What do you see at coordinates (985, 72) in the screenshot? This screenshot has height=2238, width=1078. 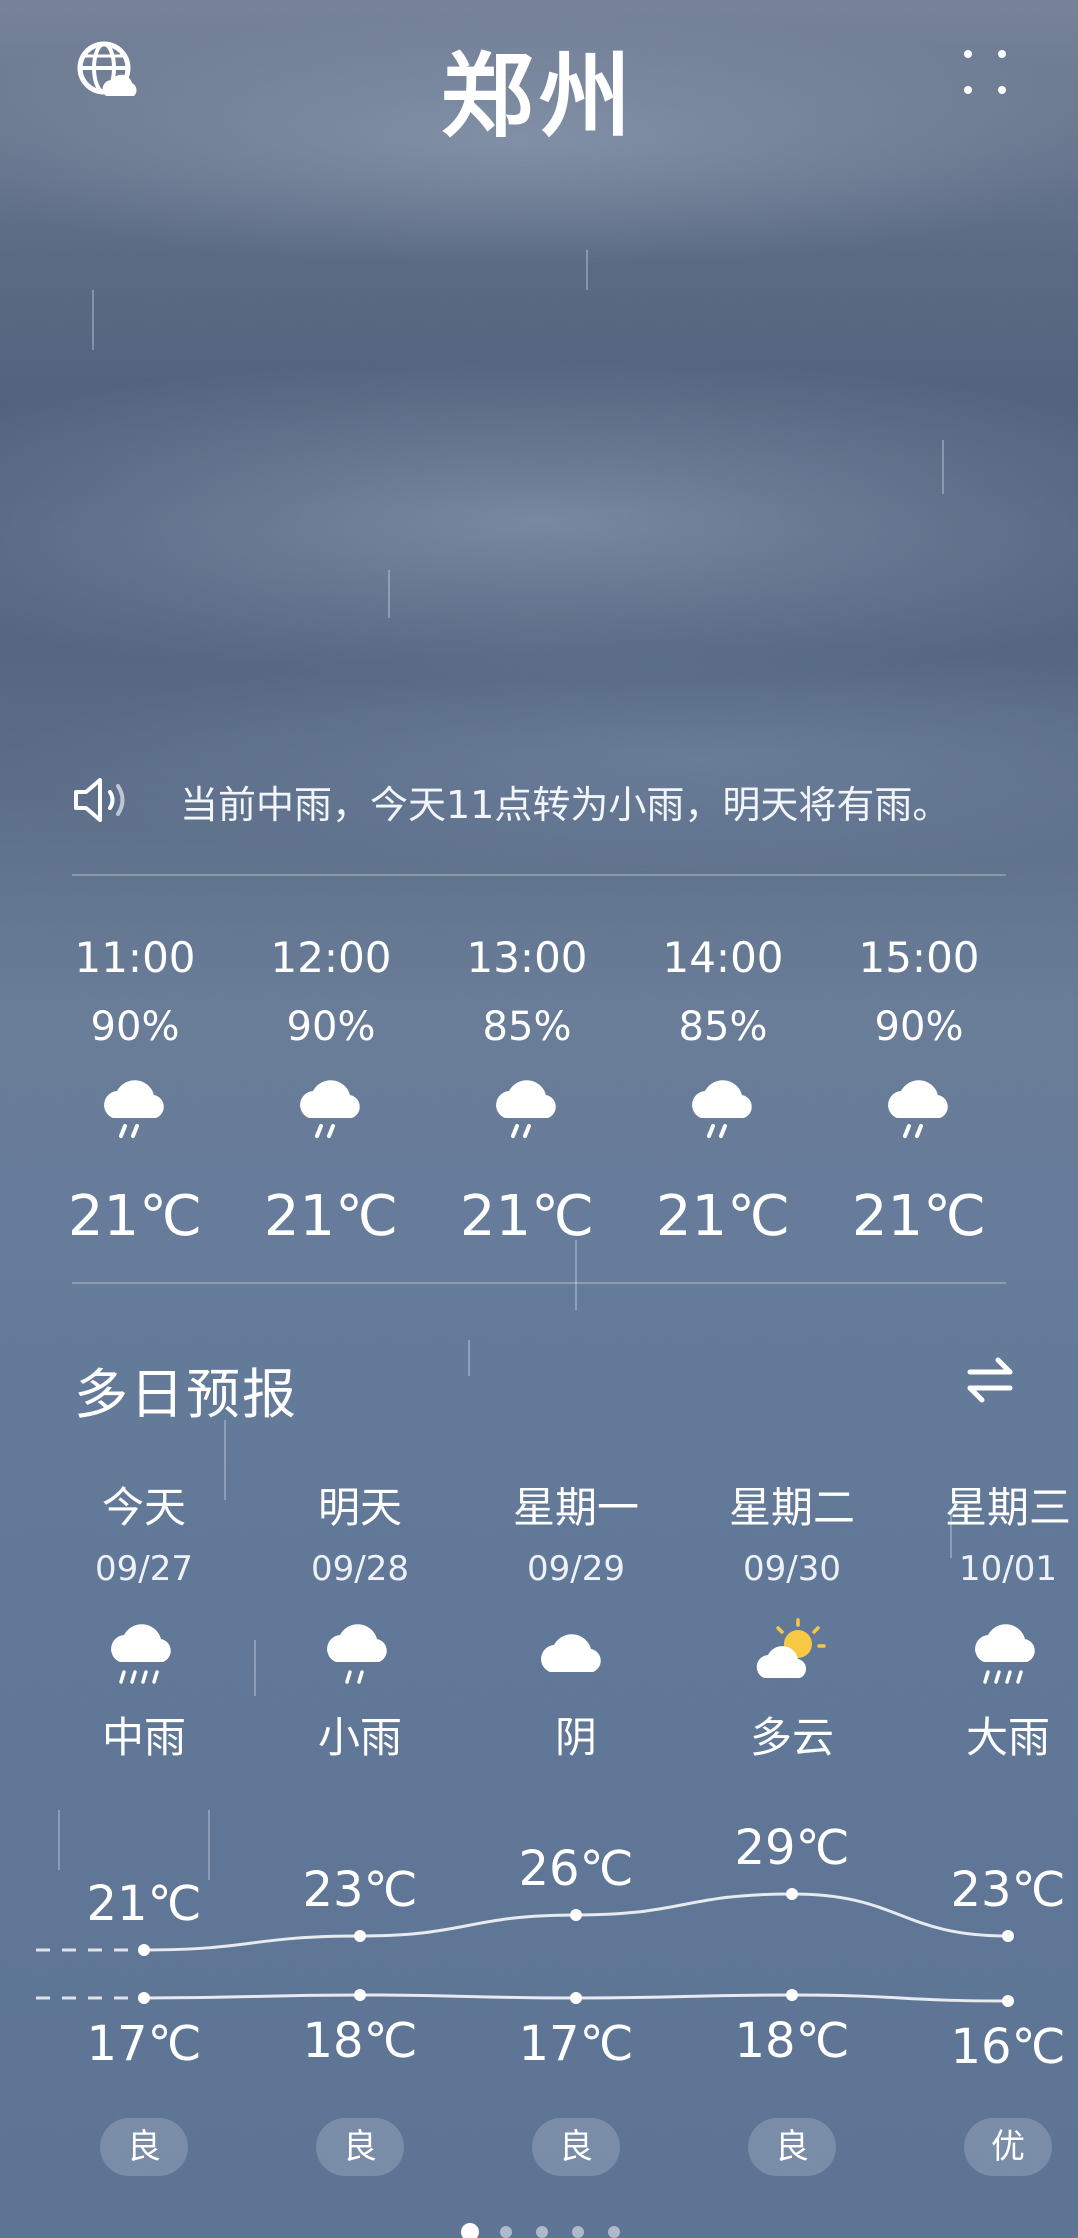 I see `more-options-icon` at bounding box center [985, 72].